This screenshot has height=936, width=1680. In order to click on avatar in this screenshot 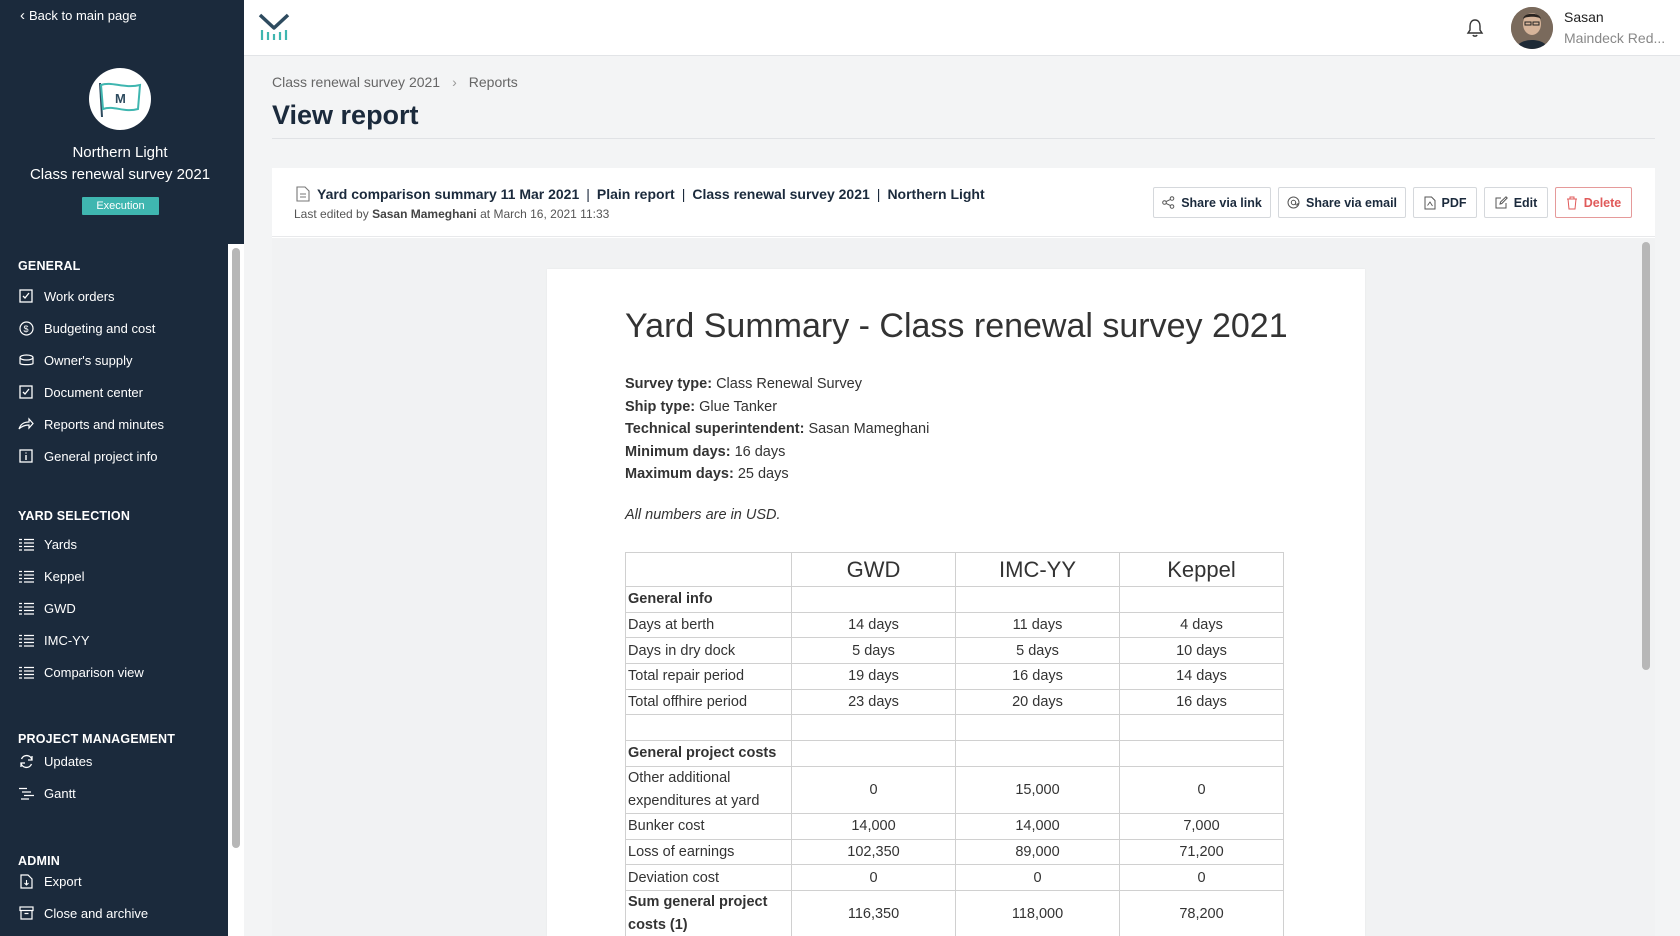, I will do `click(1532, 28)`.